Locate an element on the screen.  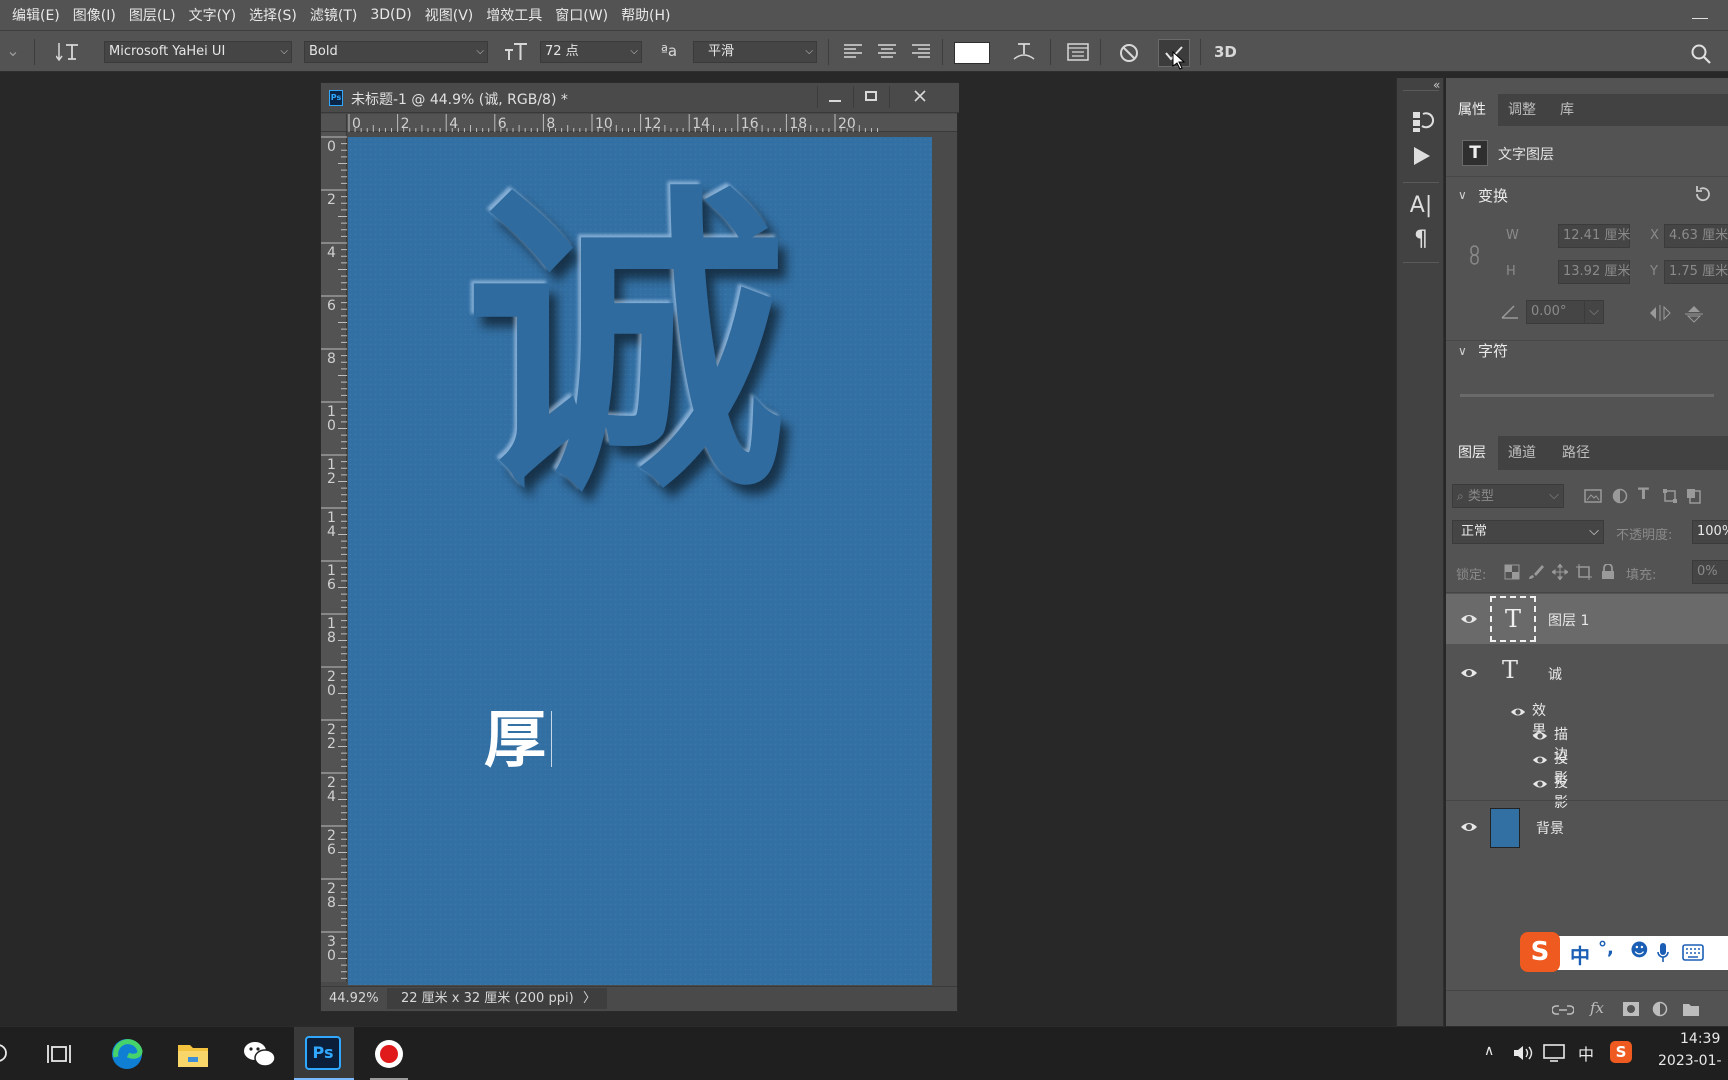
align-right-icon is located at coordinates (921, 52).